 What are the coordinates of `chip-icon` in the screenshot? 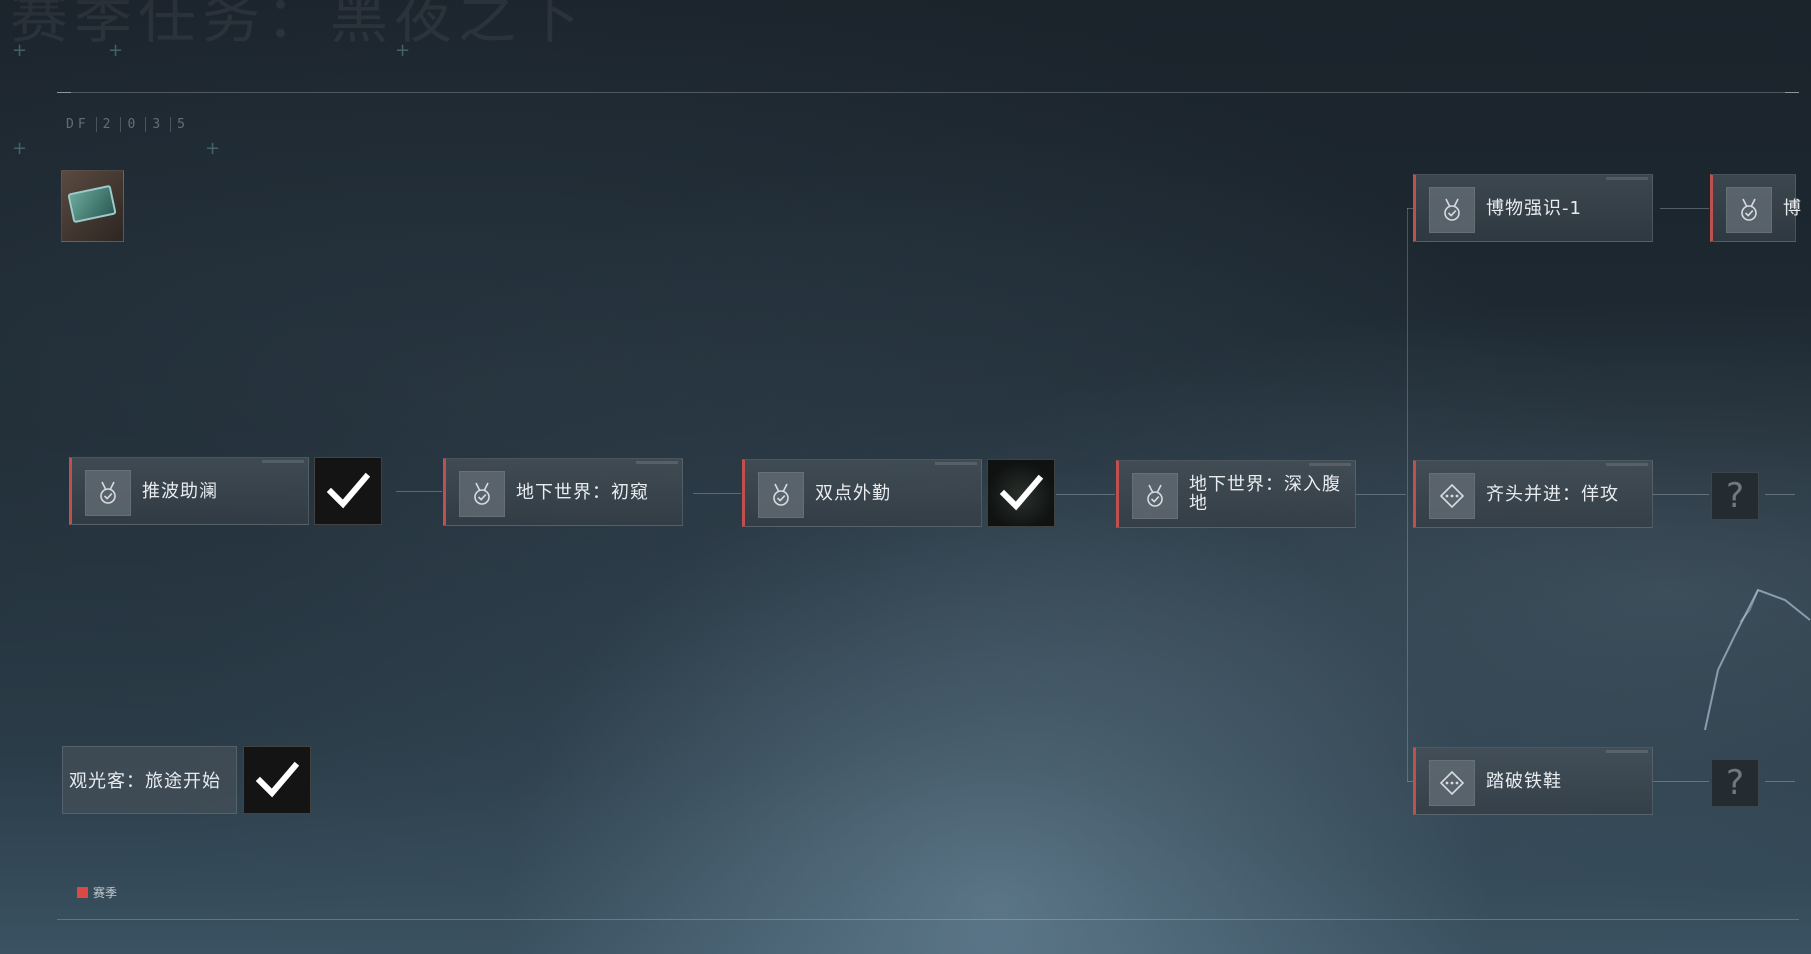 It's located at (92, 204).